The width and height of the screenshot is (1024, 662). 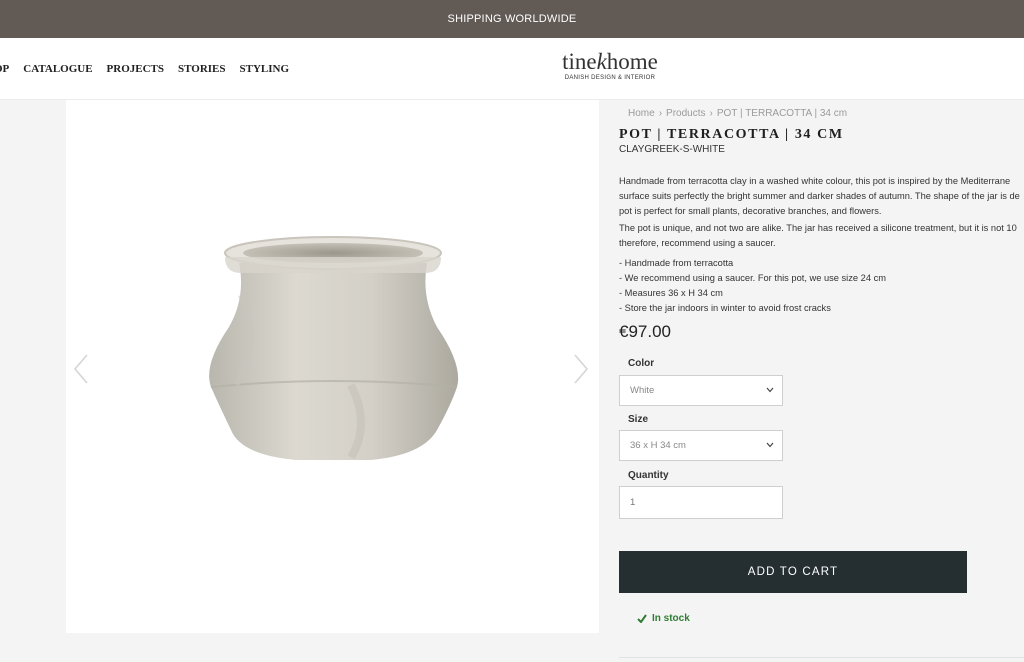 I want to click on size-select: 36 x H 34 cm, so click(x=701, y=445).